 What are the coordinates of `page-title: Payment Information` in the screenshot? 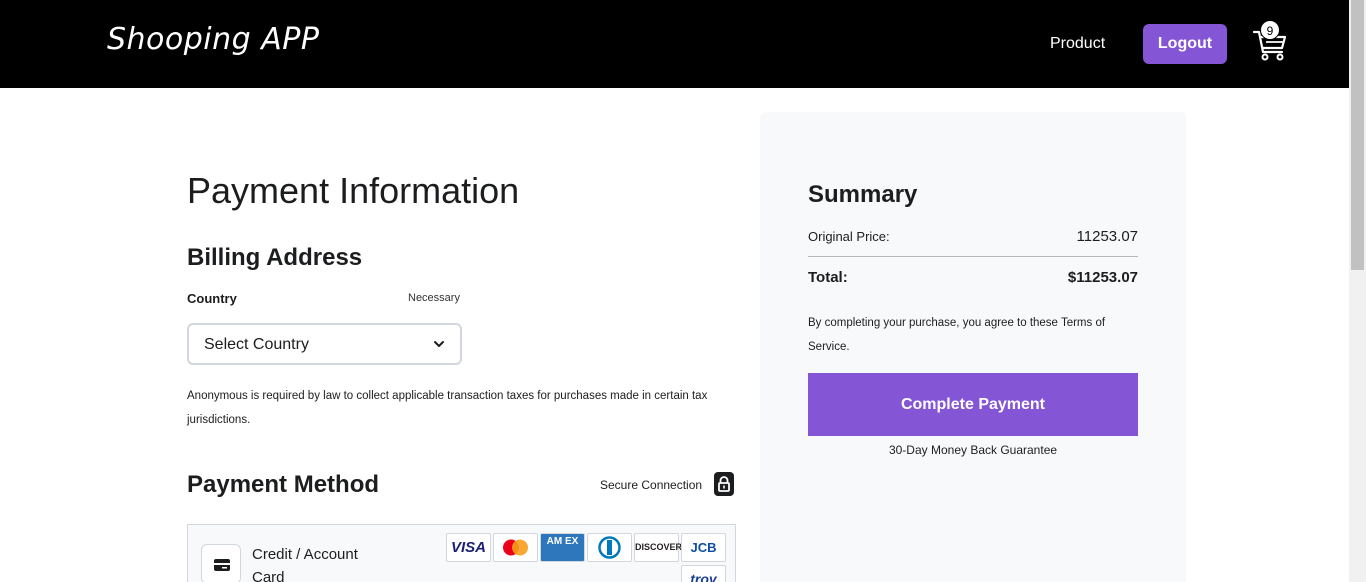 It's located at (353, 190).